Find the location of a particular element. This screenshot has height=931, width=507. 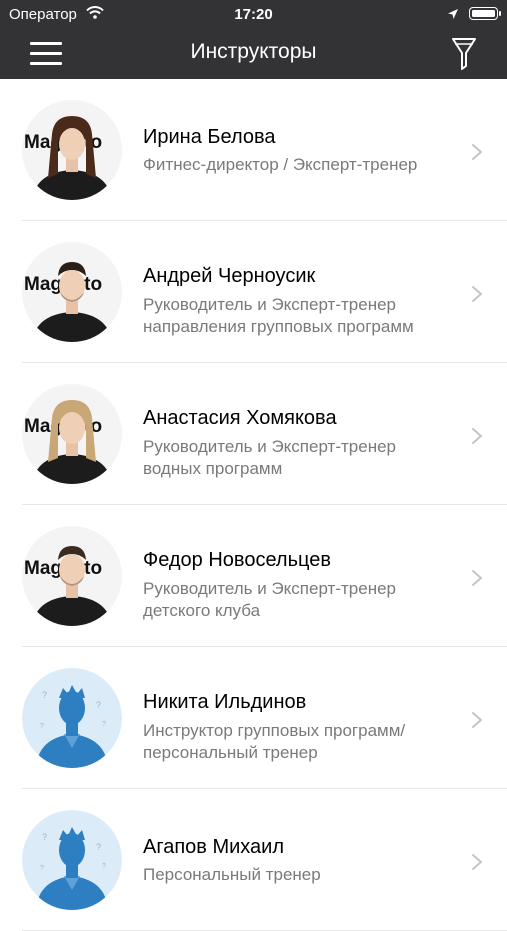

filter-icon is located at coordinates (464, 54).